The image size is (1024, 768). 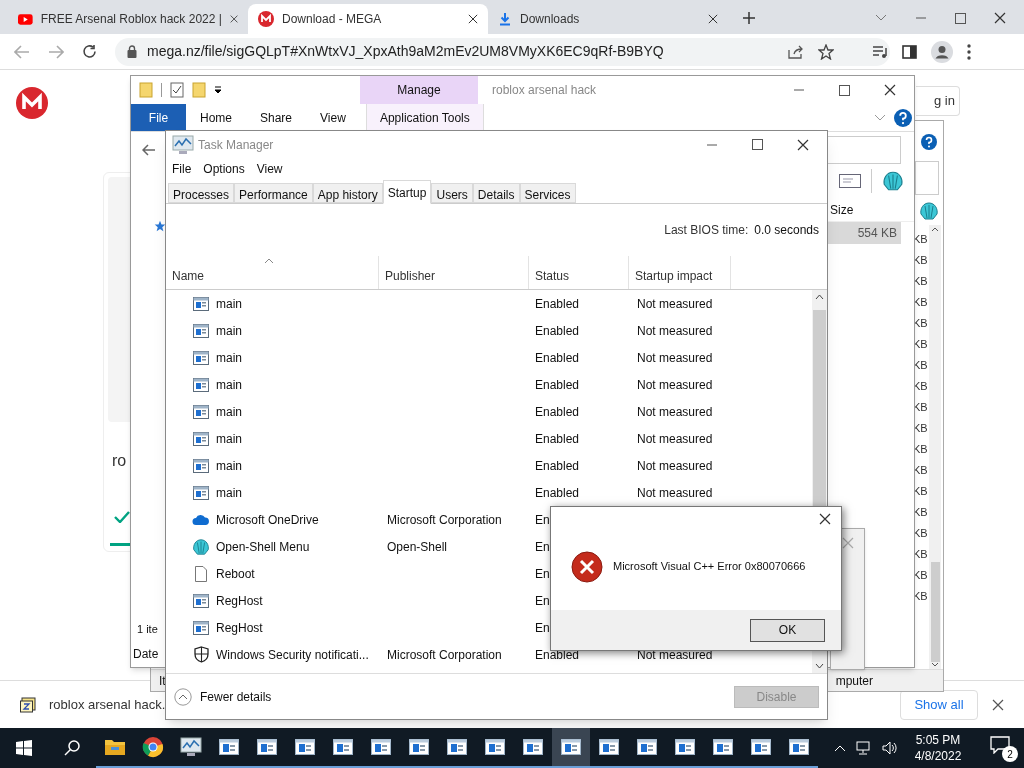 What do you see at coordinates (709, 567) in the screenshot?
I see `error-message: Microsoft Visual C++ Error 0x80070666` at bounding box center [709, 567].